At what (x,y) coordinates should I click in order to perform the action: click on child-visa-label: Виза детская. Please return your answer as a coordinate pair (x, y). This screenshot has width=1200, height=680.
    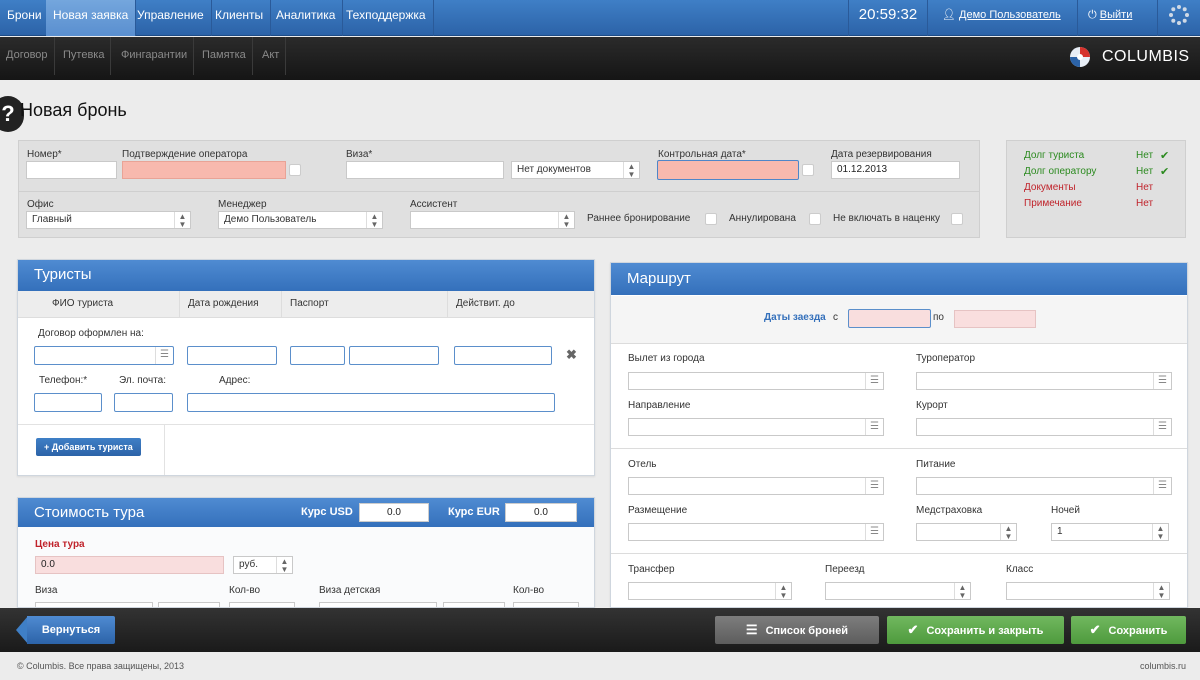
    Looking at the image, I should click on (350, 590).